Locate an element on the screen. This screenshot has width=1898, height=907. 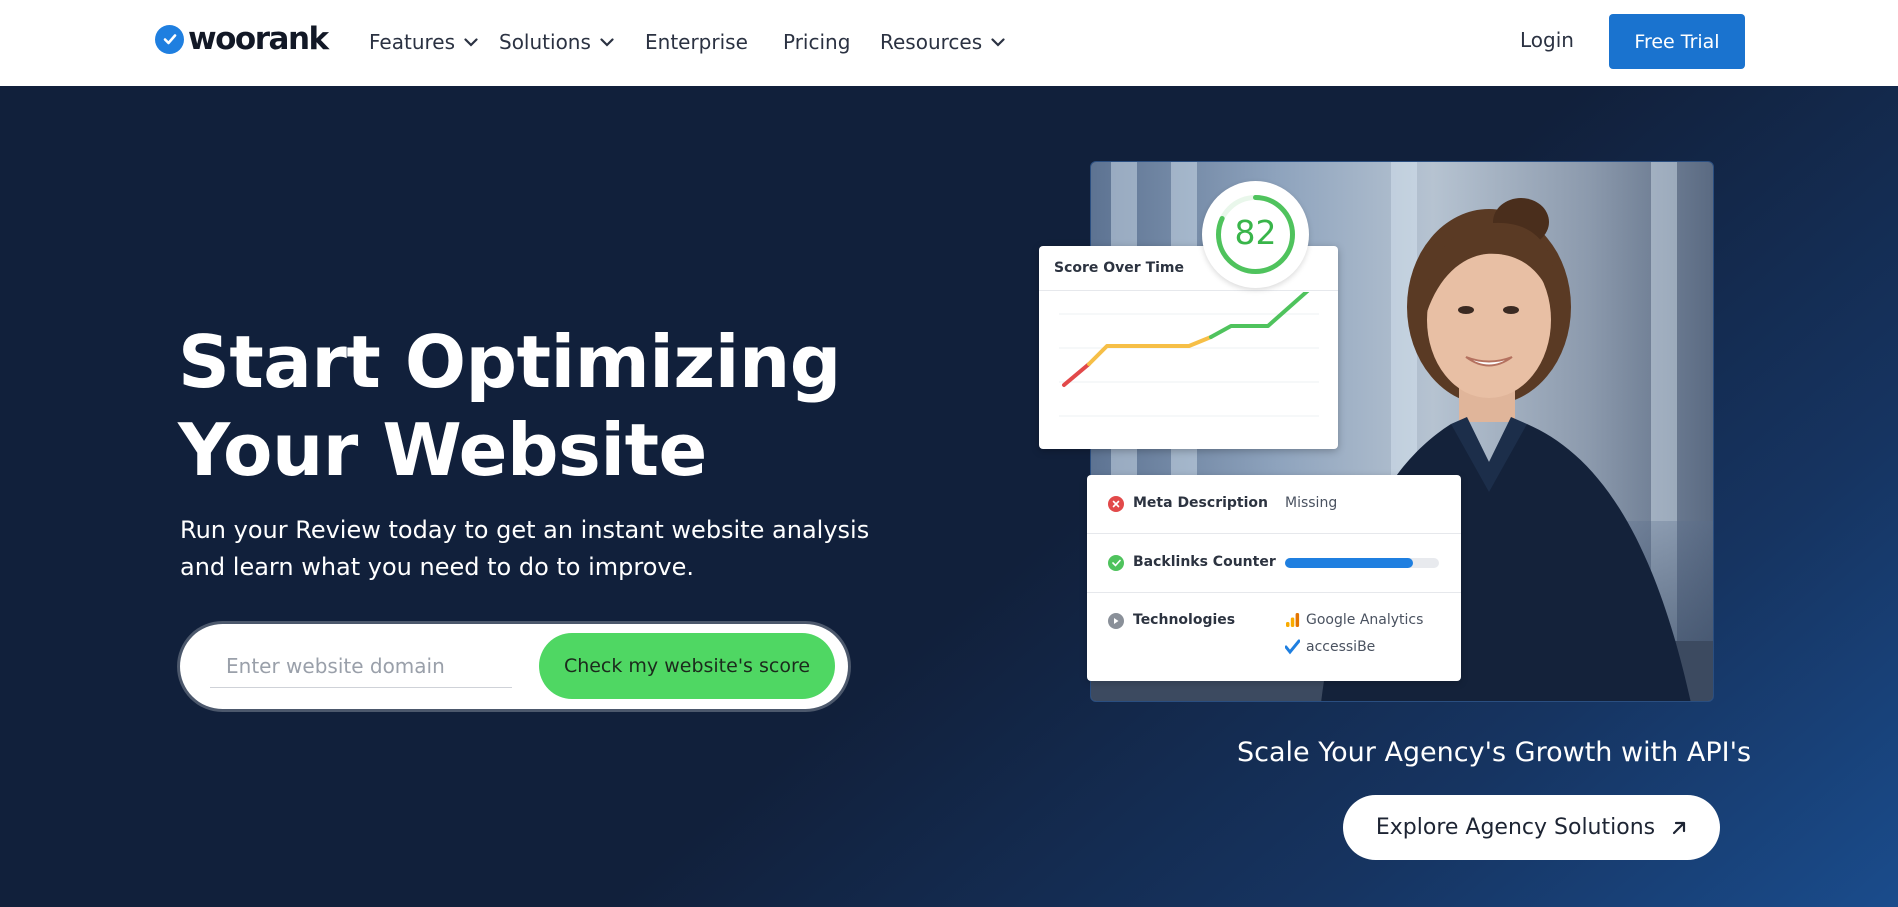
agency-button-label: Explore Agency Solutions is located at coordinates (1515, 827).